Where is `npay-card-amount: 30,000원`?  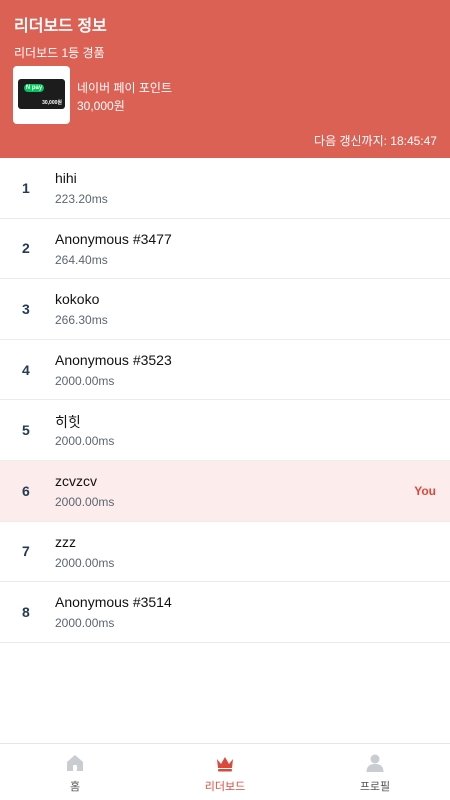
npay-card-amount: 30,000원 is located at coordinates (52, 103).